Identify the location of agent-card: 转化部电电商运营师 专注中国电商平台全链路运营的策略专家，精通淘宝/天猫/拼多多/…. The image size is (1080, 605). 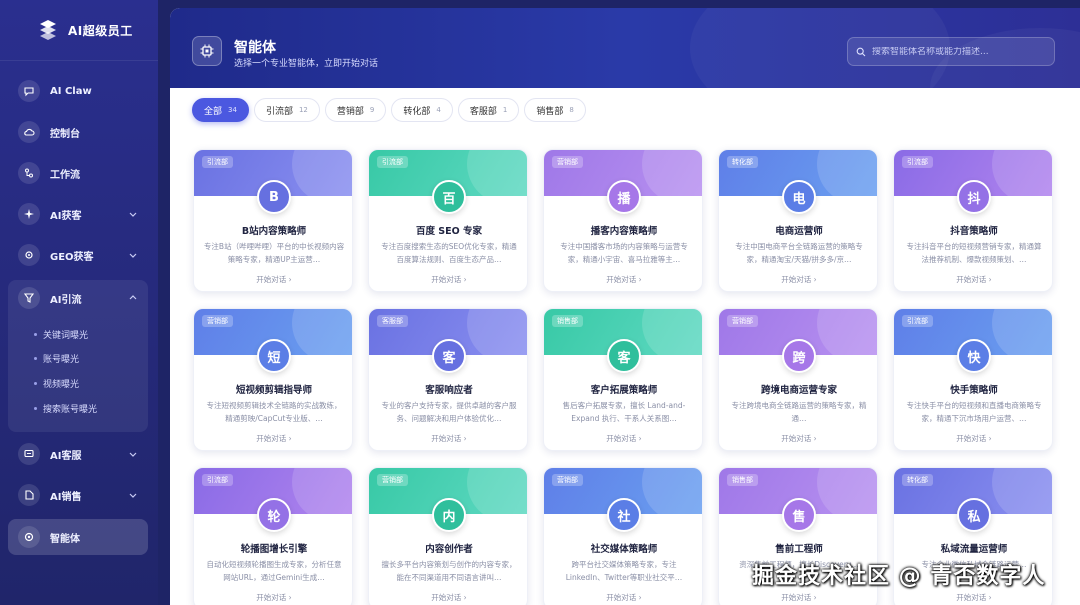
(798, 220).